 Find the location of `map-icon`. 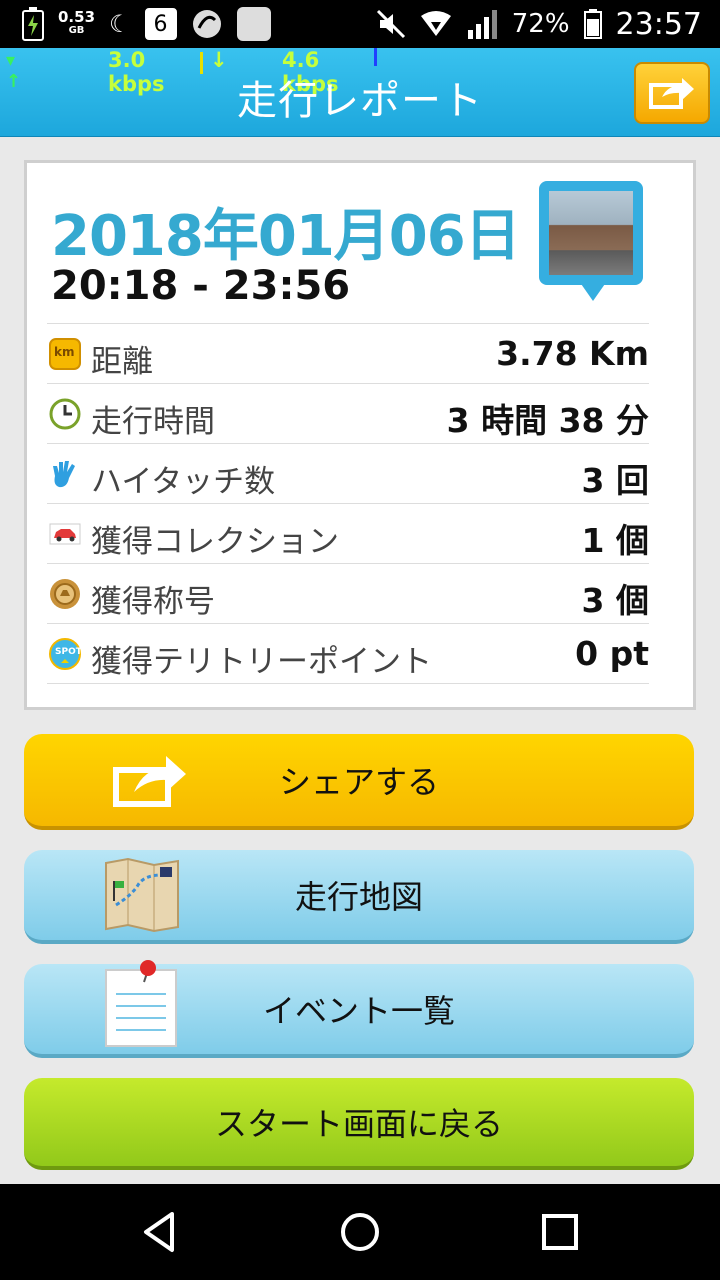

map-icon is located at coordinates (142, 895).